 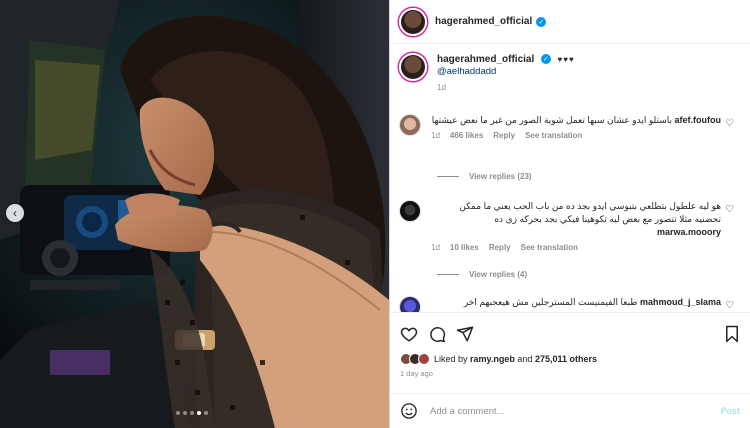 What do you see at coordinates (550, 302) in the screenshot?
I see `comment-text: طبعا الفيمنيست المسترجلين مش هيعجبهم اخر` at bounding box center [550, 302].